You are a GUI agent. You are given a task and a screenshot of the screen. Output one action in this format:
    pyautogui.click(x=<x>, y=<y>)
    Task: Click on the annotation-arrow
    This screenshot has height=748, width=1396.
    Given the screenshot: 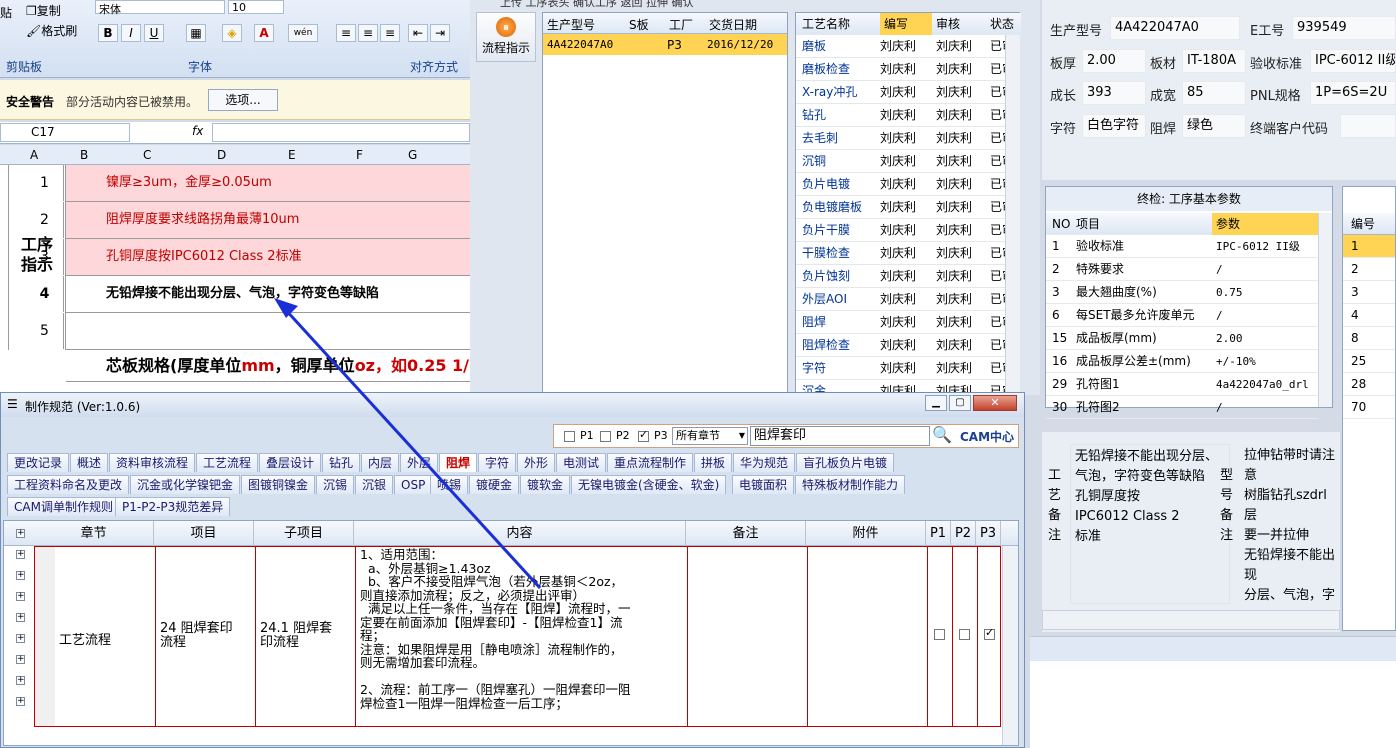 What is the action you would take?
    pyautogui.click(x=408, y=444)
    